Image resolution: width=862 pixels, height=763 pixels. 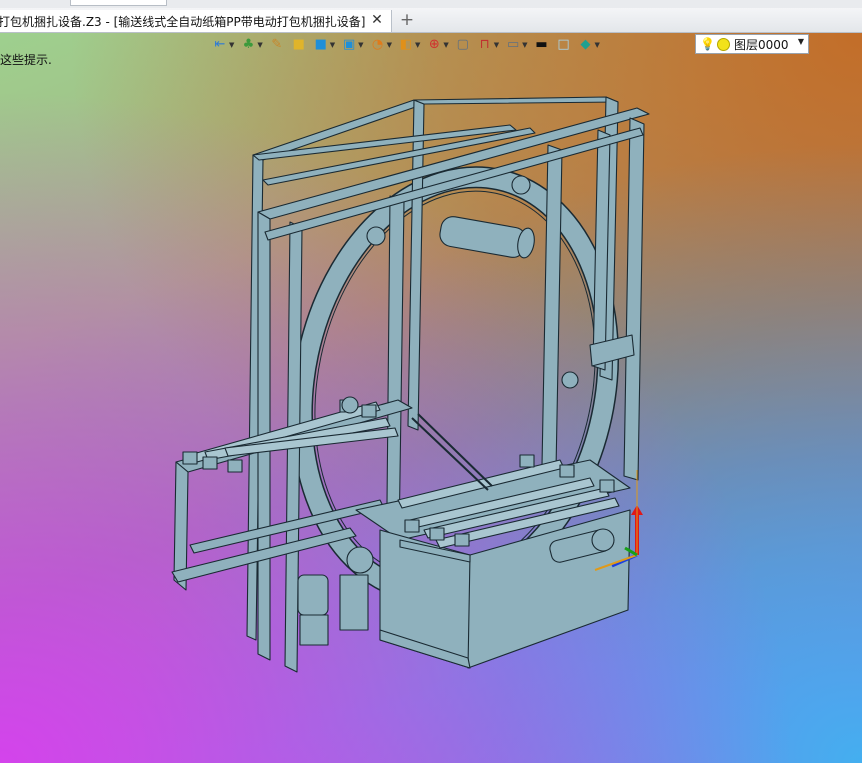 What do you see at coordinates (513, 44) in the screenshot?
I see `monitor-icon: ▭` at bounding box center [513, 44].